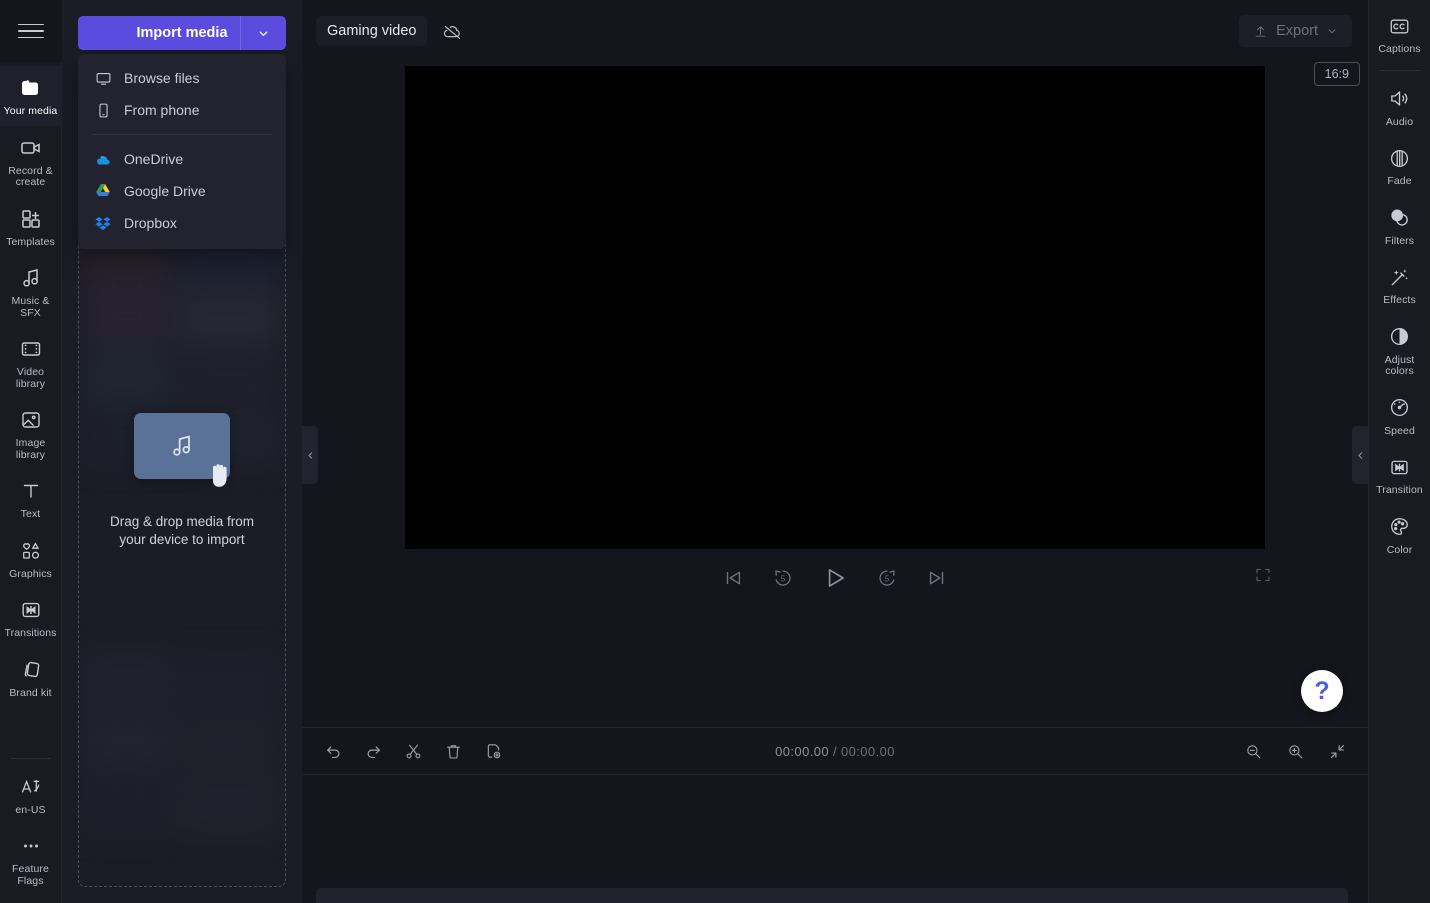 The height and width of the screenshot is (903, 1430). I want to click on shapes-icon, so click(31, 551).